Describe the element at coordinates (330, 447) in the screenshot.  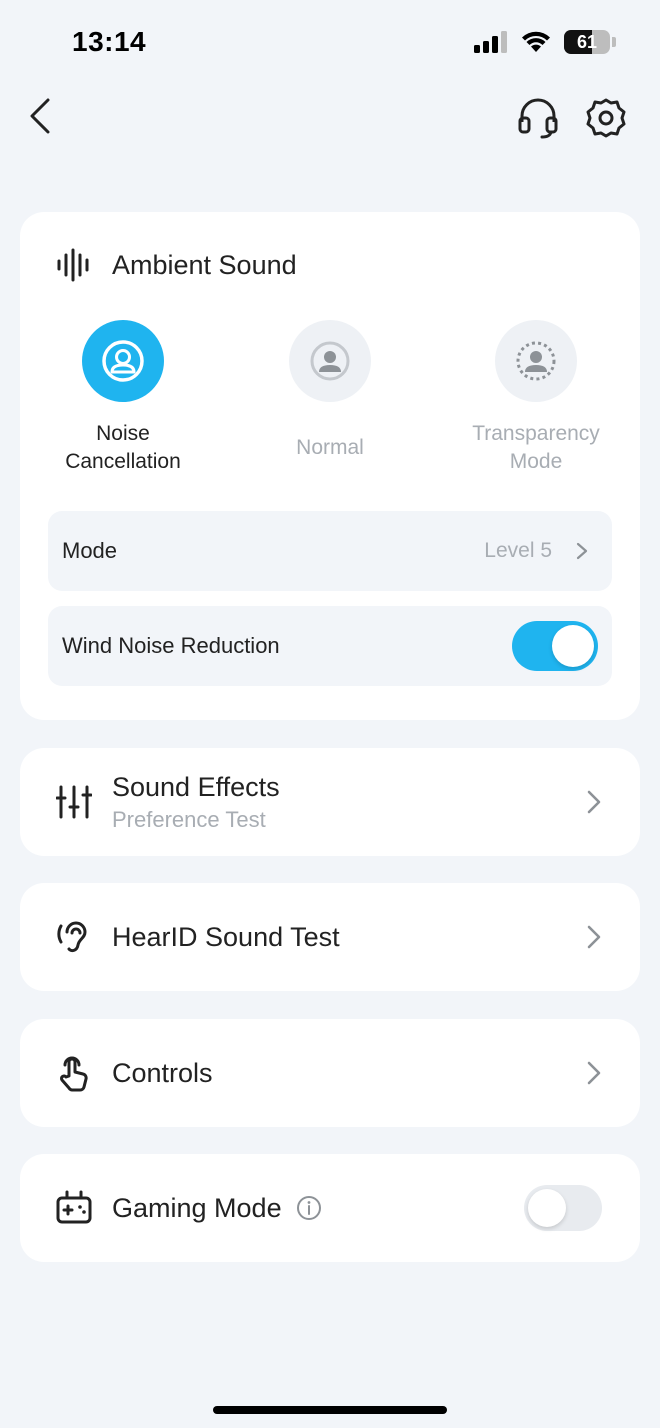
I see `normal-mode-label: Normal` at that location.